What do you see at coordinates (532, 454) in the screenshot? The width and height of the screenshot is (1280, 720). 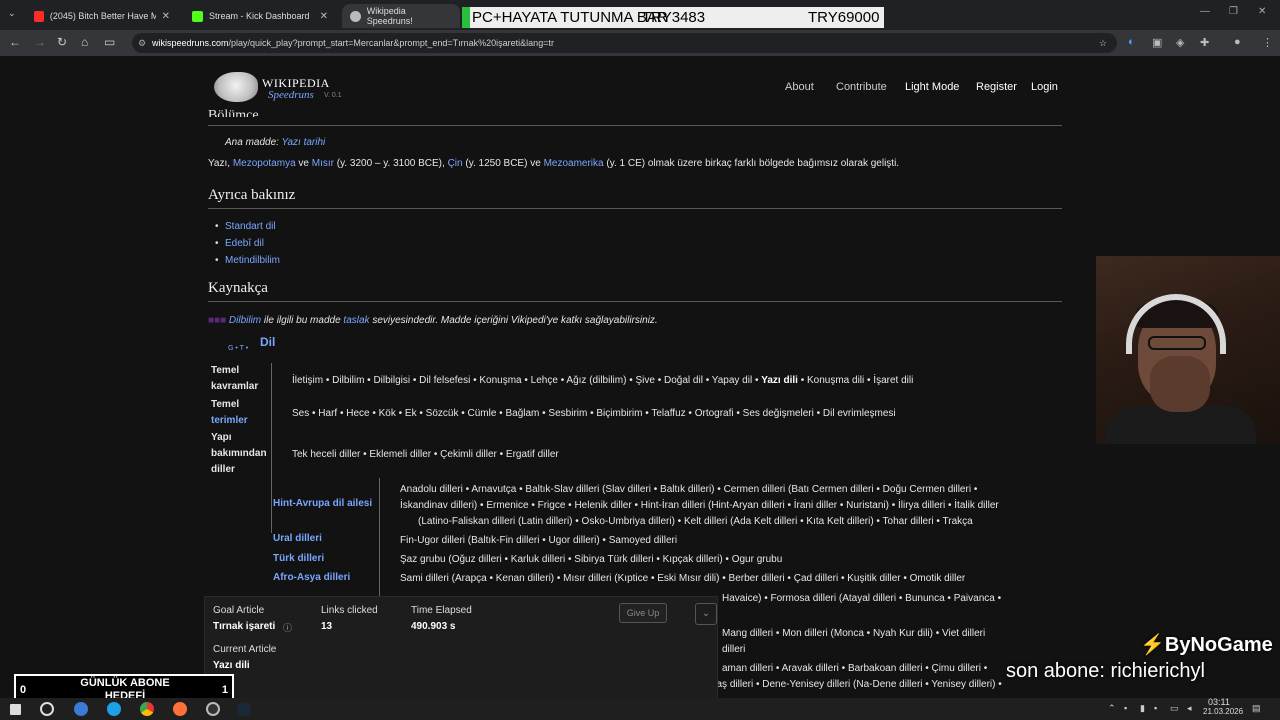 I see `links: Ergatif diller` at bounding box center [532, 454].